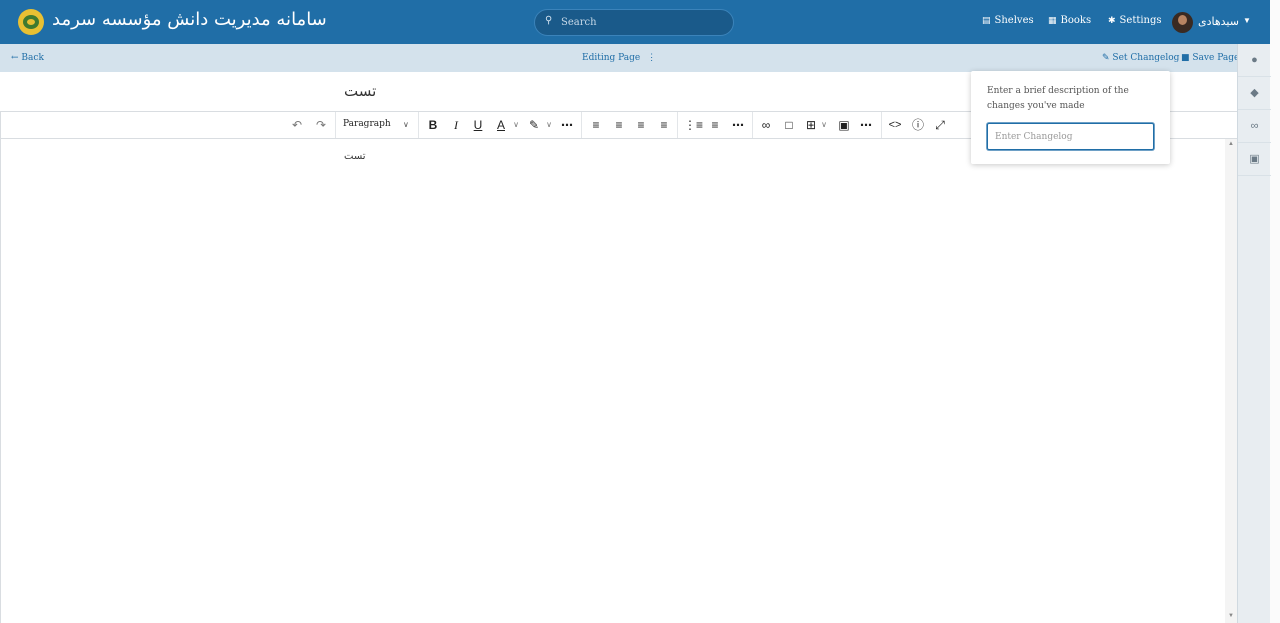  Describe the element at coordinates (31, 22) in the screenshot. I see `logo` at that location.